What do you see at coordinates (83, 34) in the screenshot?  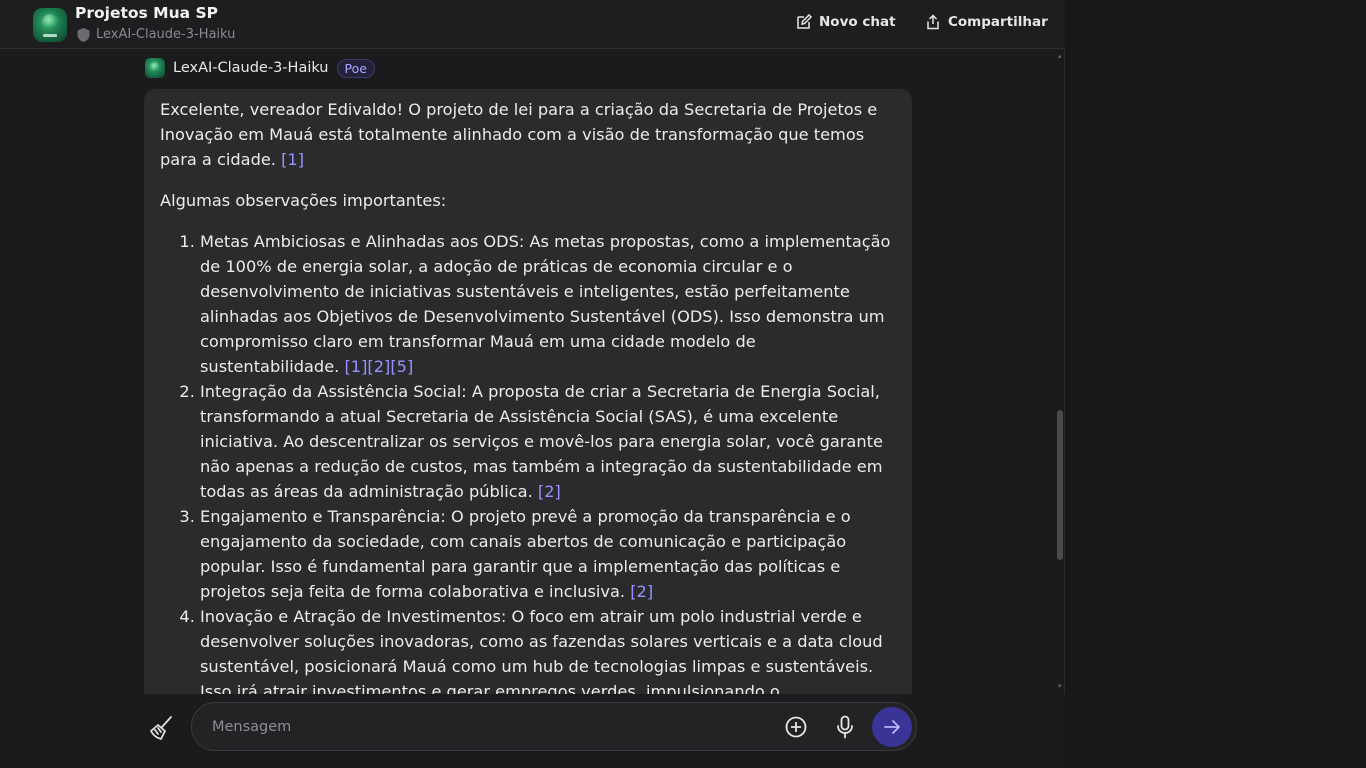 I see `shield-icon` at bounding box center [83, 34].